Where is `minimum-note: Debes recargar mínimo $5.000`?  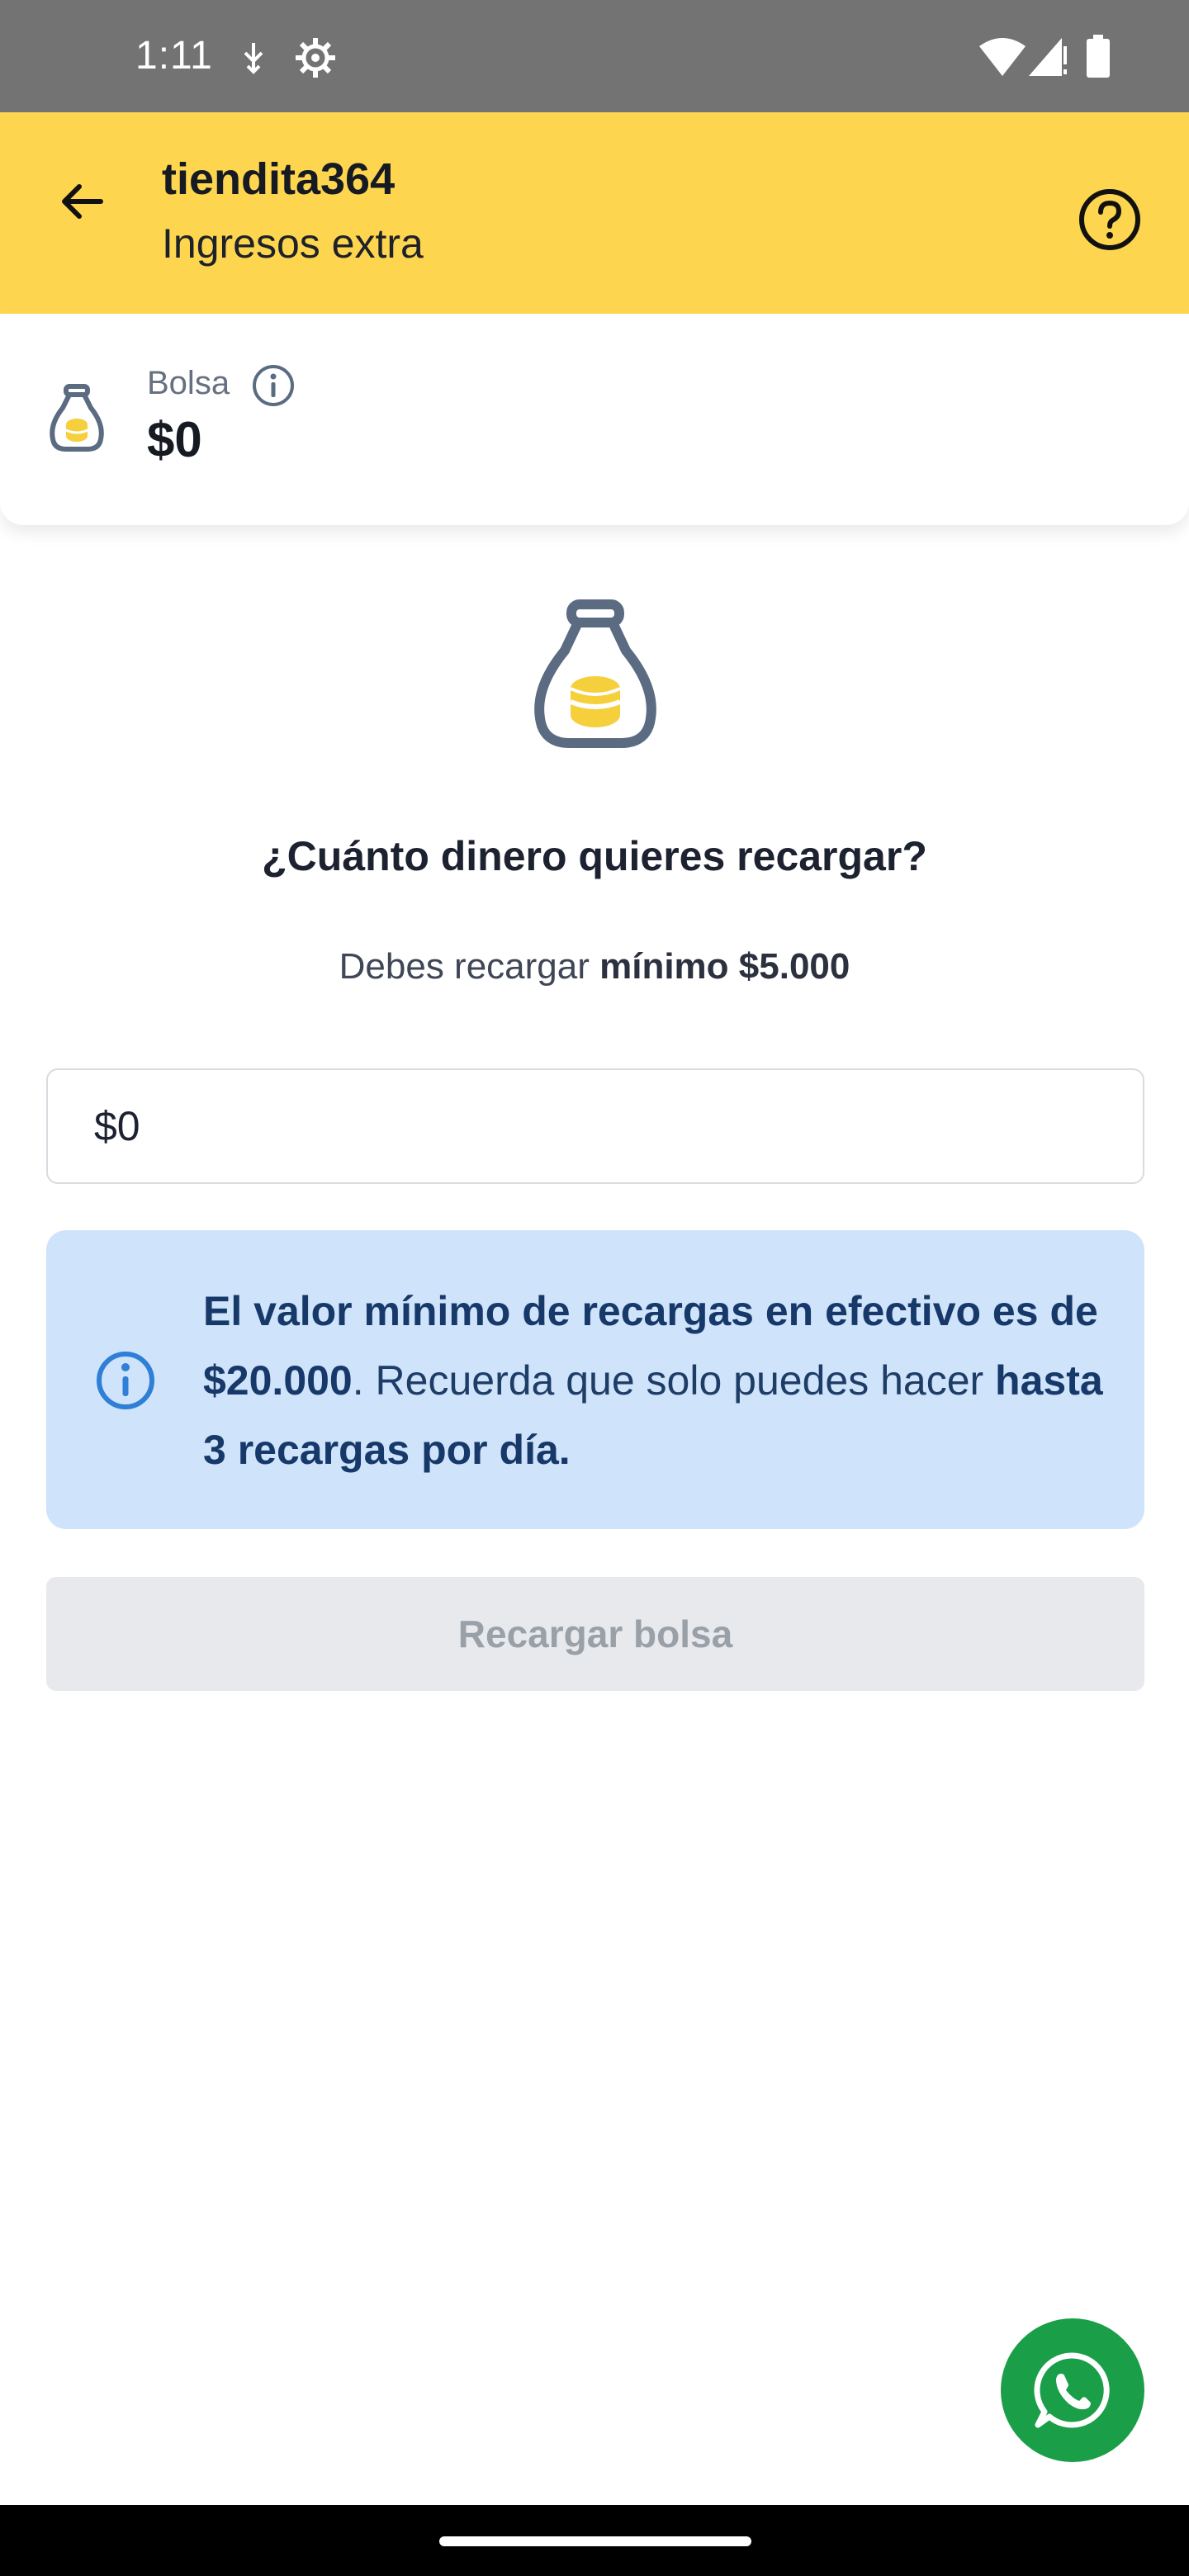
minimum-note: Debes recargar mínimo $5.000 is located at coordinates (594, 966).